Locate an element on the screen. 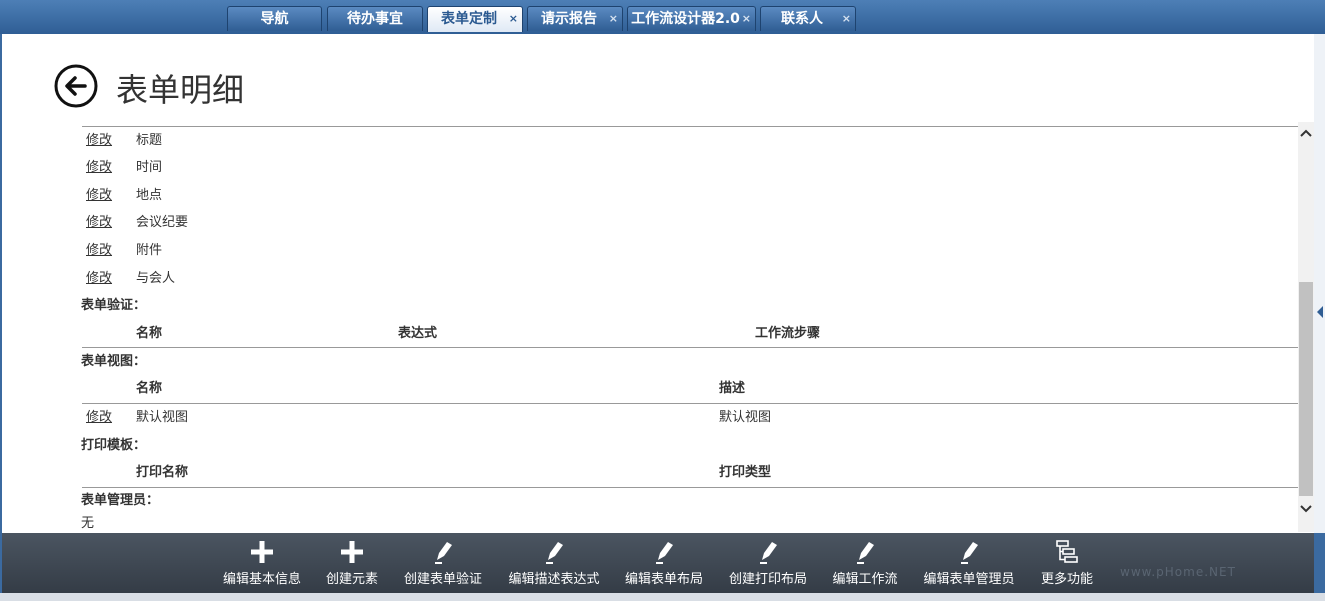 The image size is (1325, 601). chevron-up-icon is located at coordinates (1306, 134).